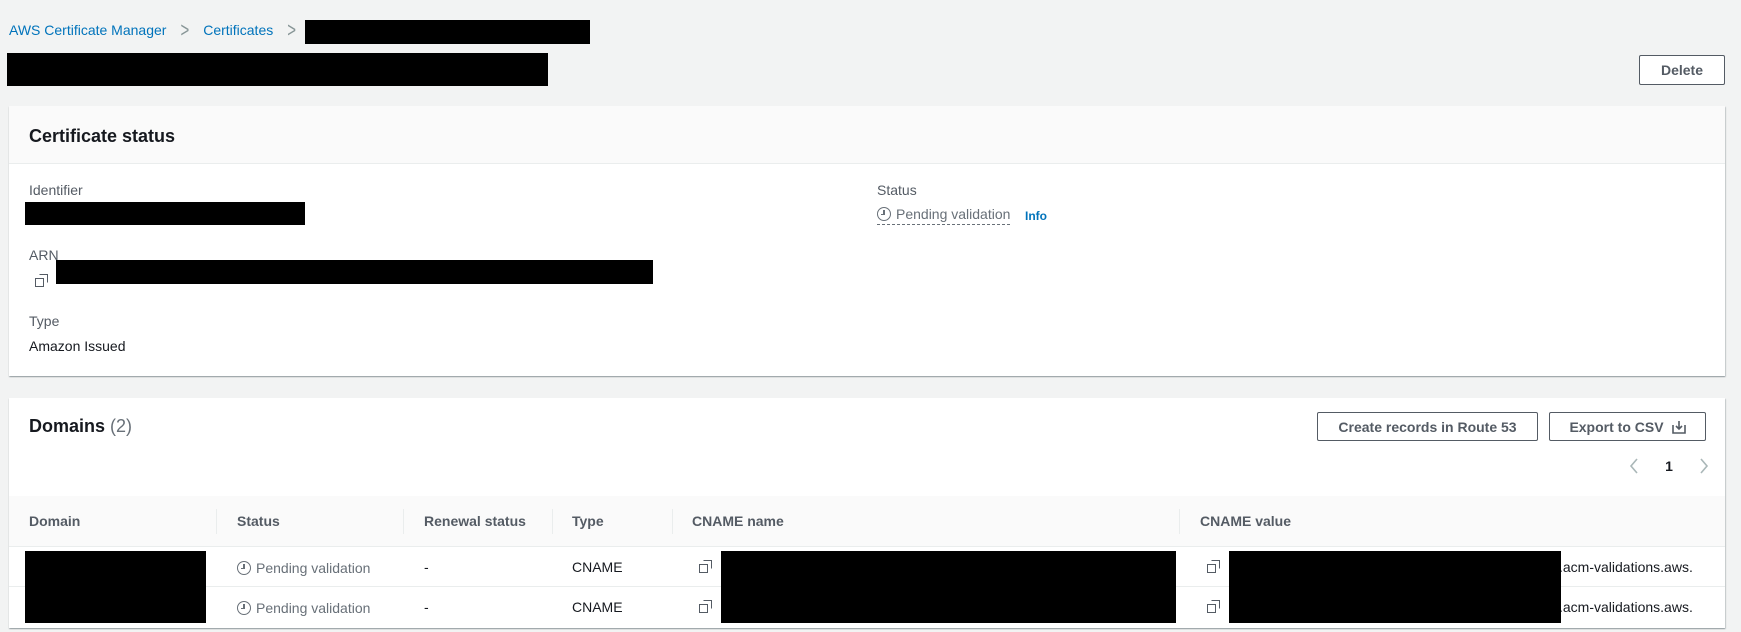  Describe the element at coordinates (87, 30) in the screenshot. I see `breadcrumb-link-acm: AWS Certificate Manager` at that location.